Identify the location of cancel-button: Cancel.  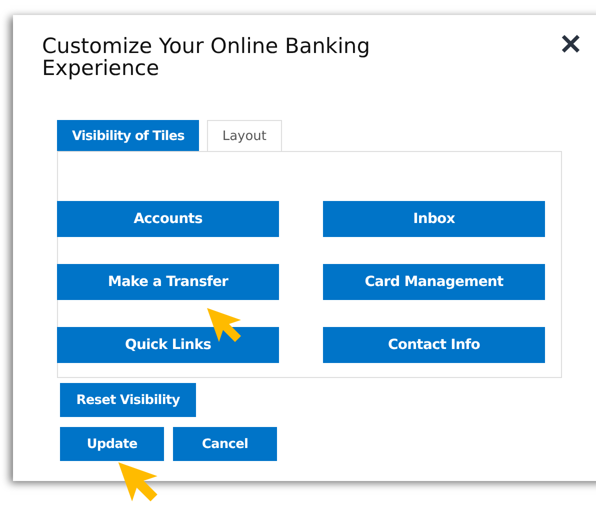
(225, 444).